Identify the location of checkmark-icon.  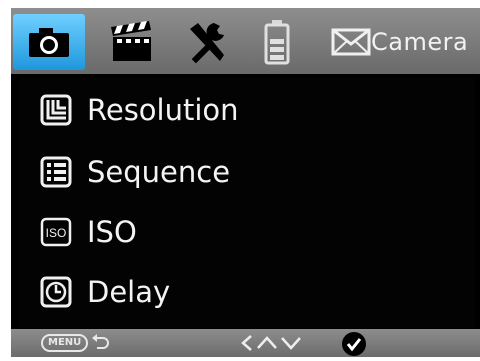
(354, 344).